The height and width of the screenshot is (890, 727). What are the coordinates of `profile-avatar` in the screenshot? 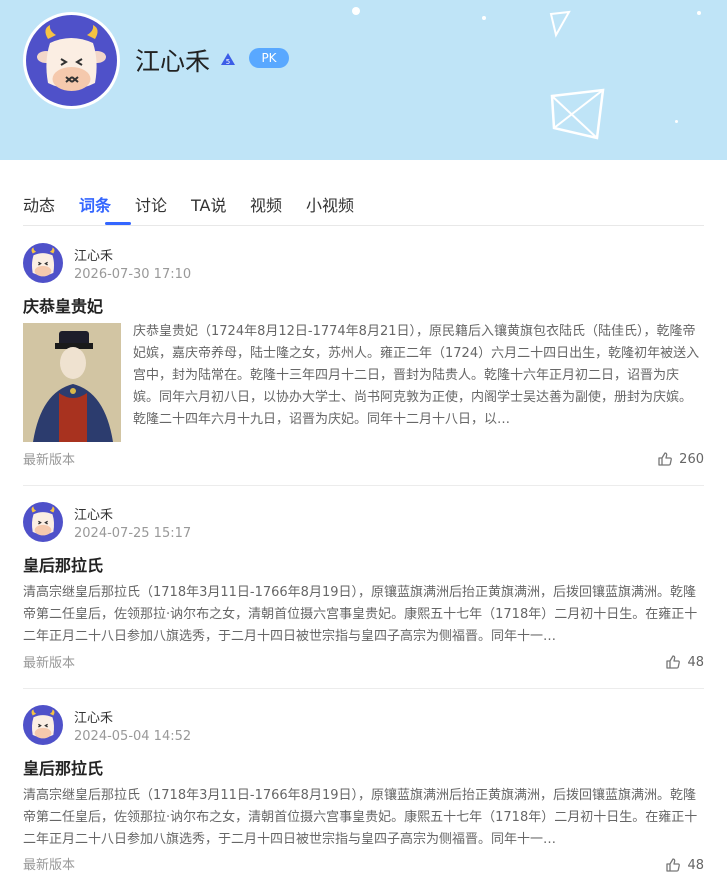 It's located at (71, 60).